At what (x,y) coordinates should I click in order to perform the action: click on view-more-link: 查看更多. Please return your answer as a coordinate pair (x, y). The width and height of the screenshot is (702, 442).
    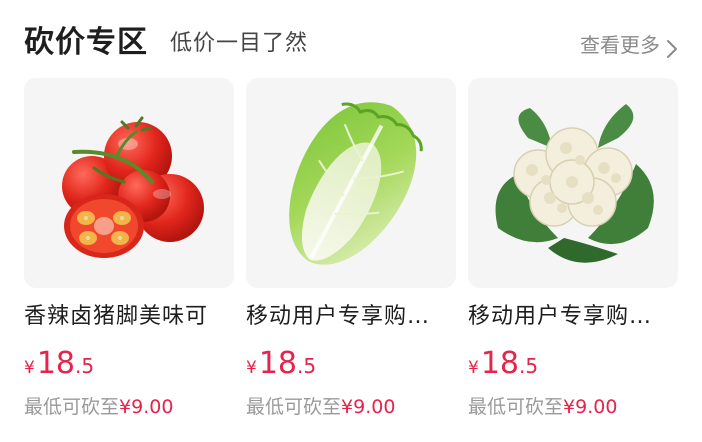
    Looking at the image, I should click on (630, 45).